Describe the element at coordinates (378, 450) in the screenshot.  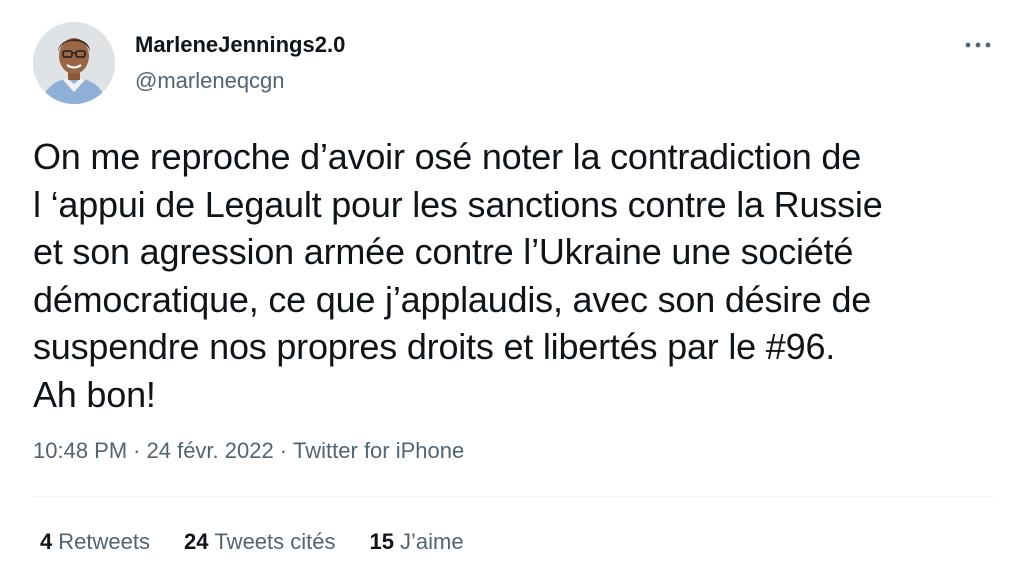
I see `tweet-source: Twitter for iPhone` at that location.